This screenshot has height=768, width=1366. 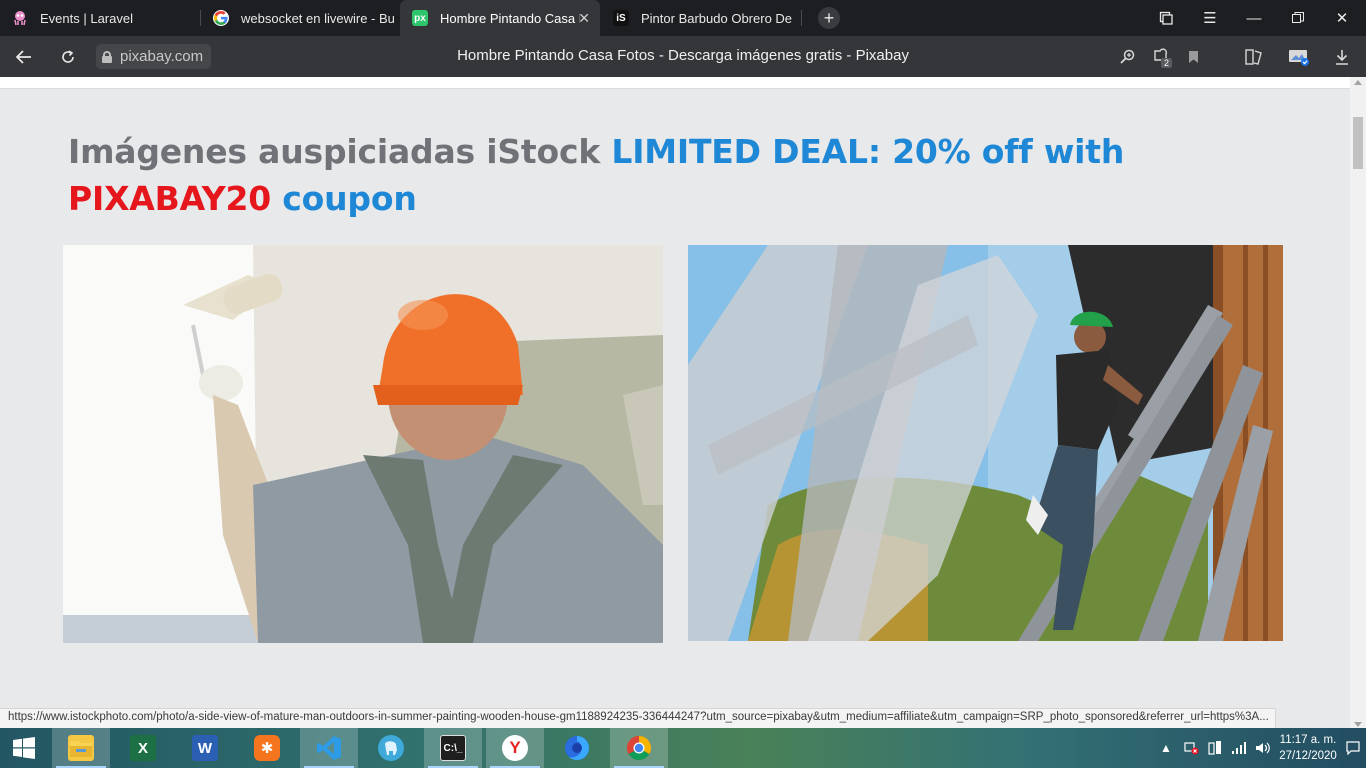 I want to click on excel-icon: X, so click(x=143, y=748).